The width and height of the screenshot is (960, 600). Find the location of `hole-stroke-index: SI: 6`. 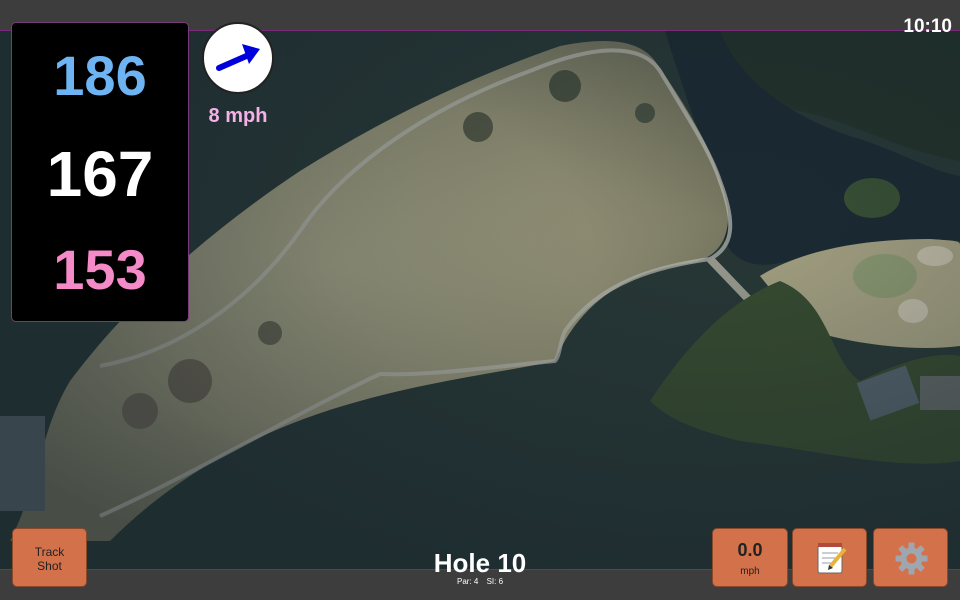

hole-stroke-index: SI: 6 is located at coordinates (495, 581).